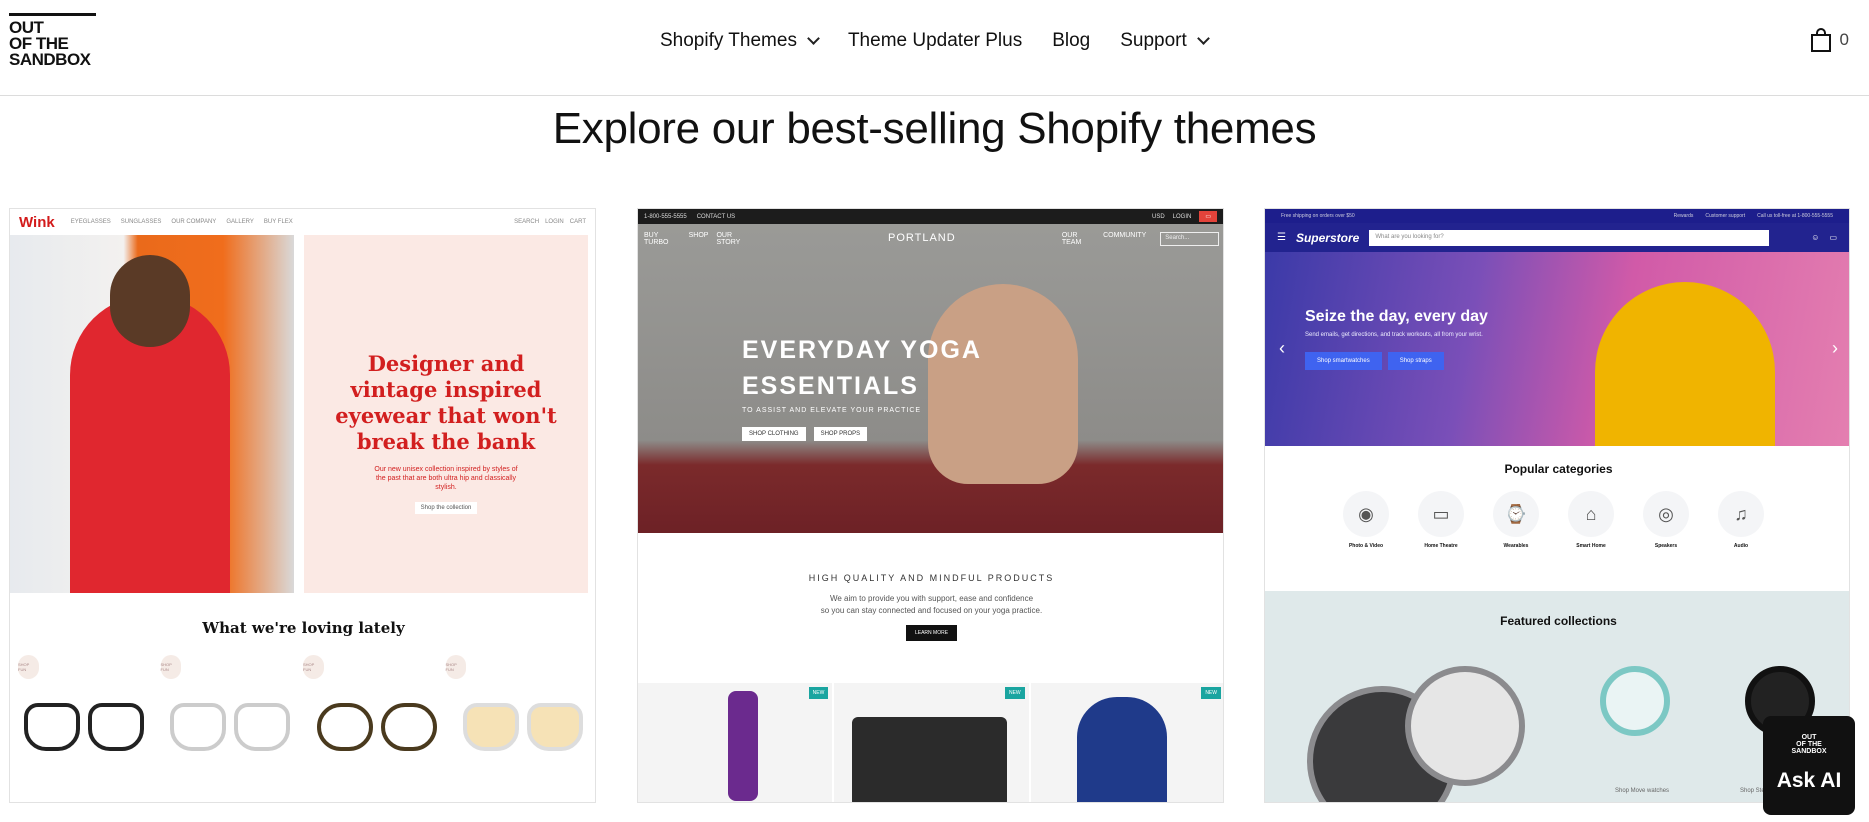 This screenshot has width=1869, height=822. Describe the element at coordinates (1415, 361) in the screenshot. I see `shop-straps-button: Shop straps` at that location.